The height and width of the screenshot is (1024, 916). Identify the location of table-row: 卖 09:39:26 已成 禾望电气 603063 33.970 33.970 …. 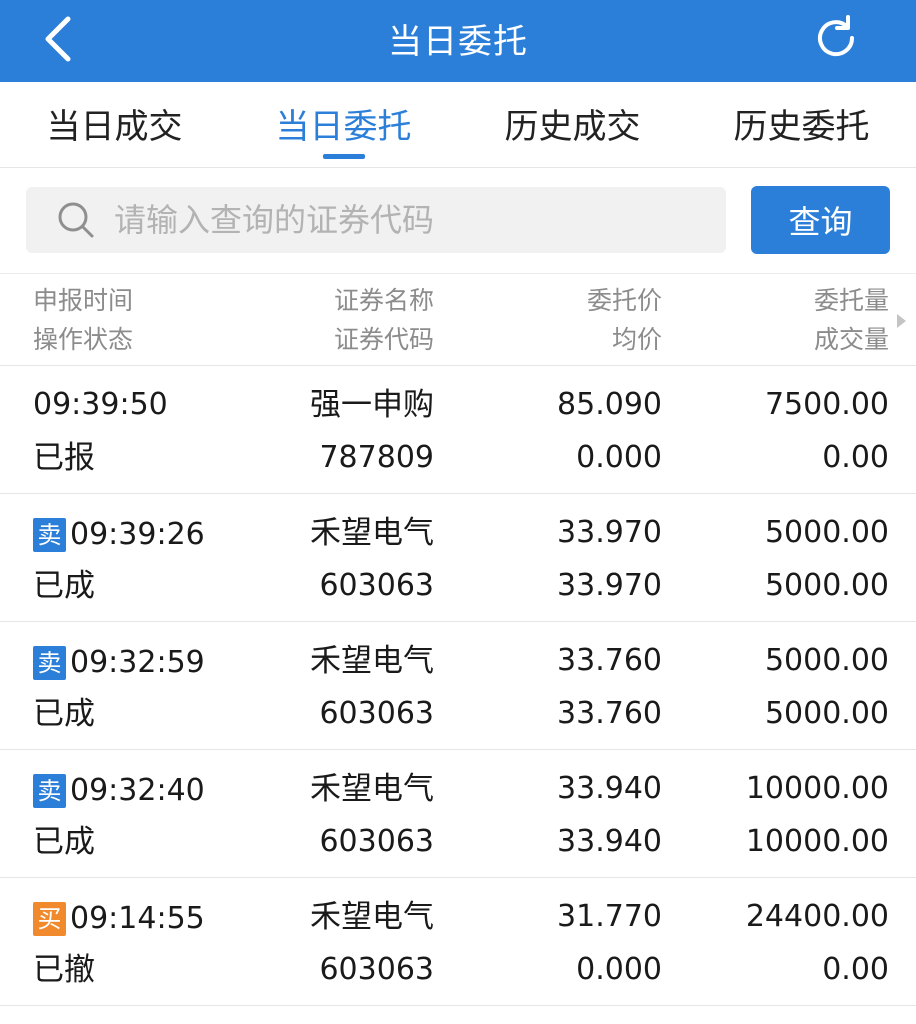
(458, 558).